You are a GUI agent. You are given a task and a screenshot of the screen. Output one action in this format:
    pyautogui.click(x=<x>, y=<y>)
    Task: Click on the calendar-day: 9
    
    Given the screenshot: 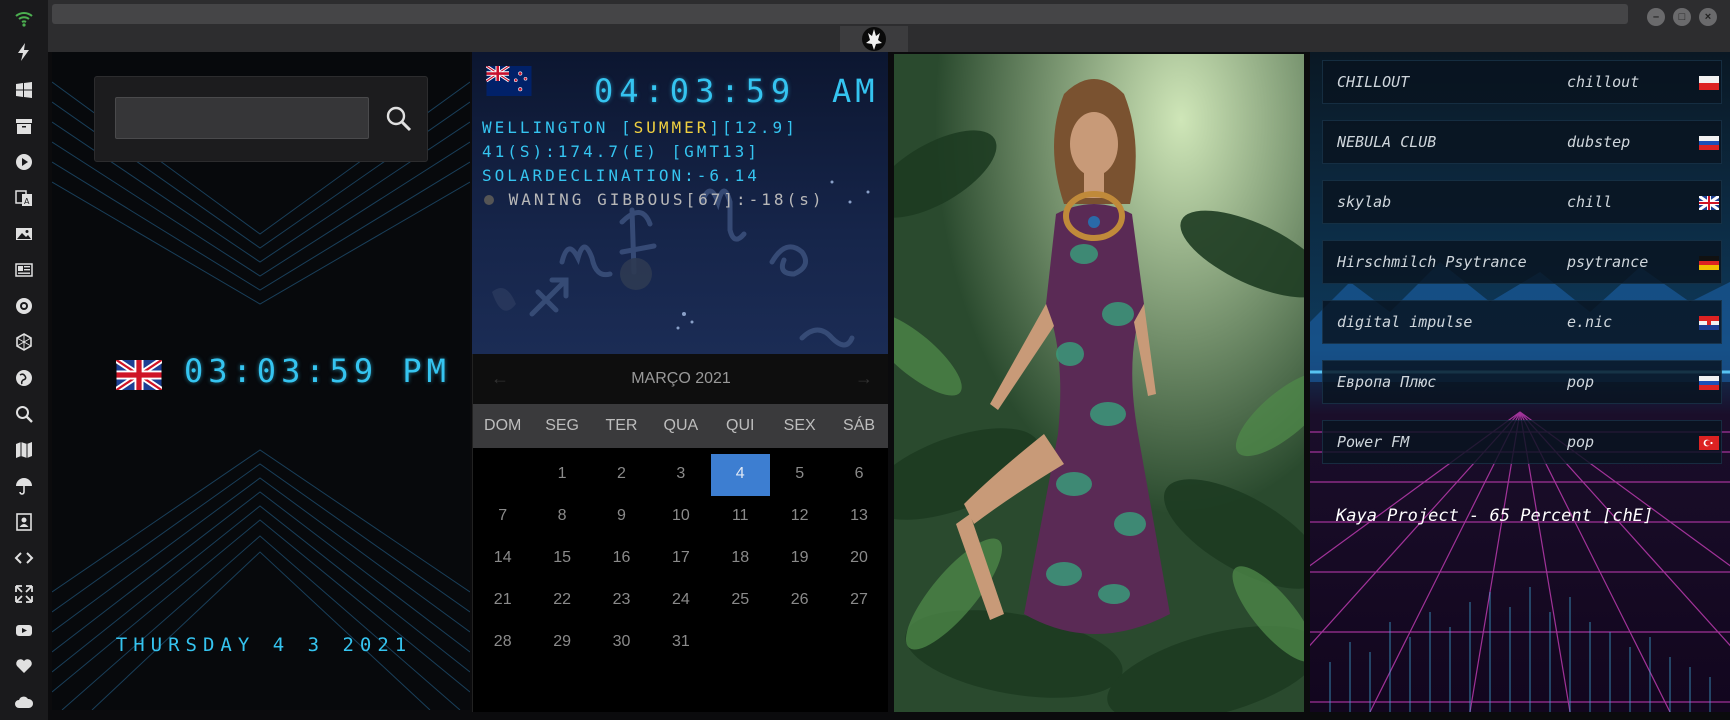 What is the action you would take?
    pyautogui.click(x=621, y=517)
    